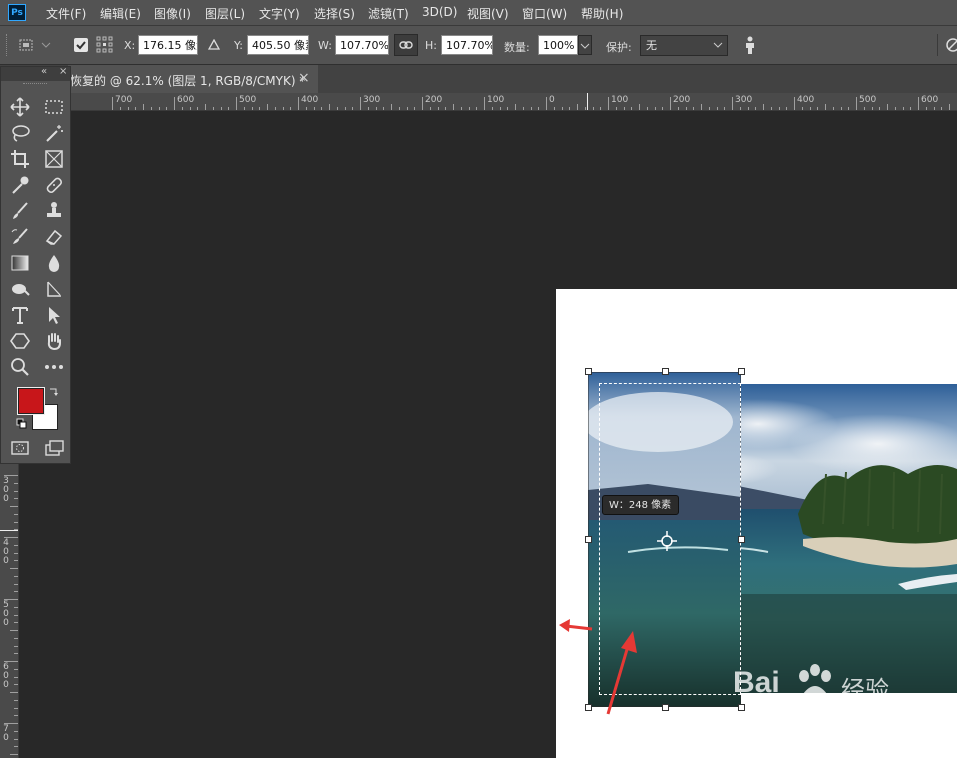  What do you see at coordinates (225, 13) in the screenshot?
I see `menu-layer: 图层(L)` at bounding box center [225, 13].